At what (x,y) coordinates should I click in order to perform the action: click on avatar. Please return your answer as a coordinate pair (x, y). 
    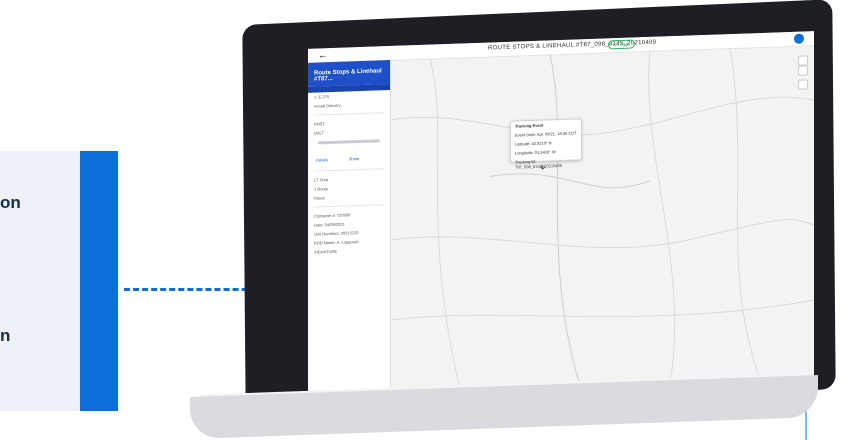
    Looking at the image, I should click on (799, 38).